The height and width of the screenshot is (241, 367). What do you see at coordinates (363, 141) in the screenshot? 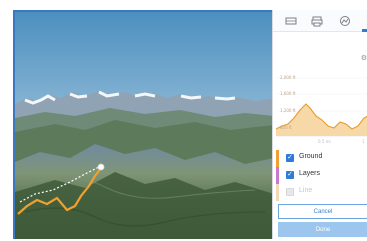
I see `x-tick: 1` at bounding box center [363, 141].